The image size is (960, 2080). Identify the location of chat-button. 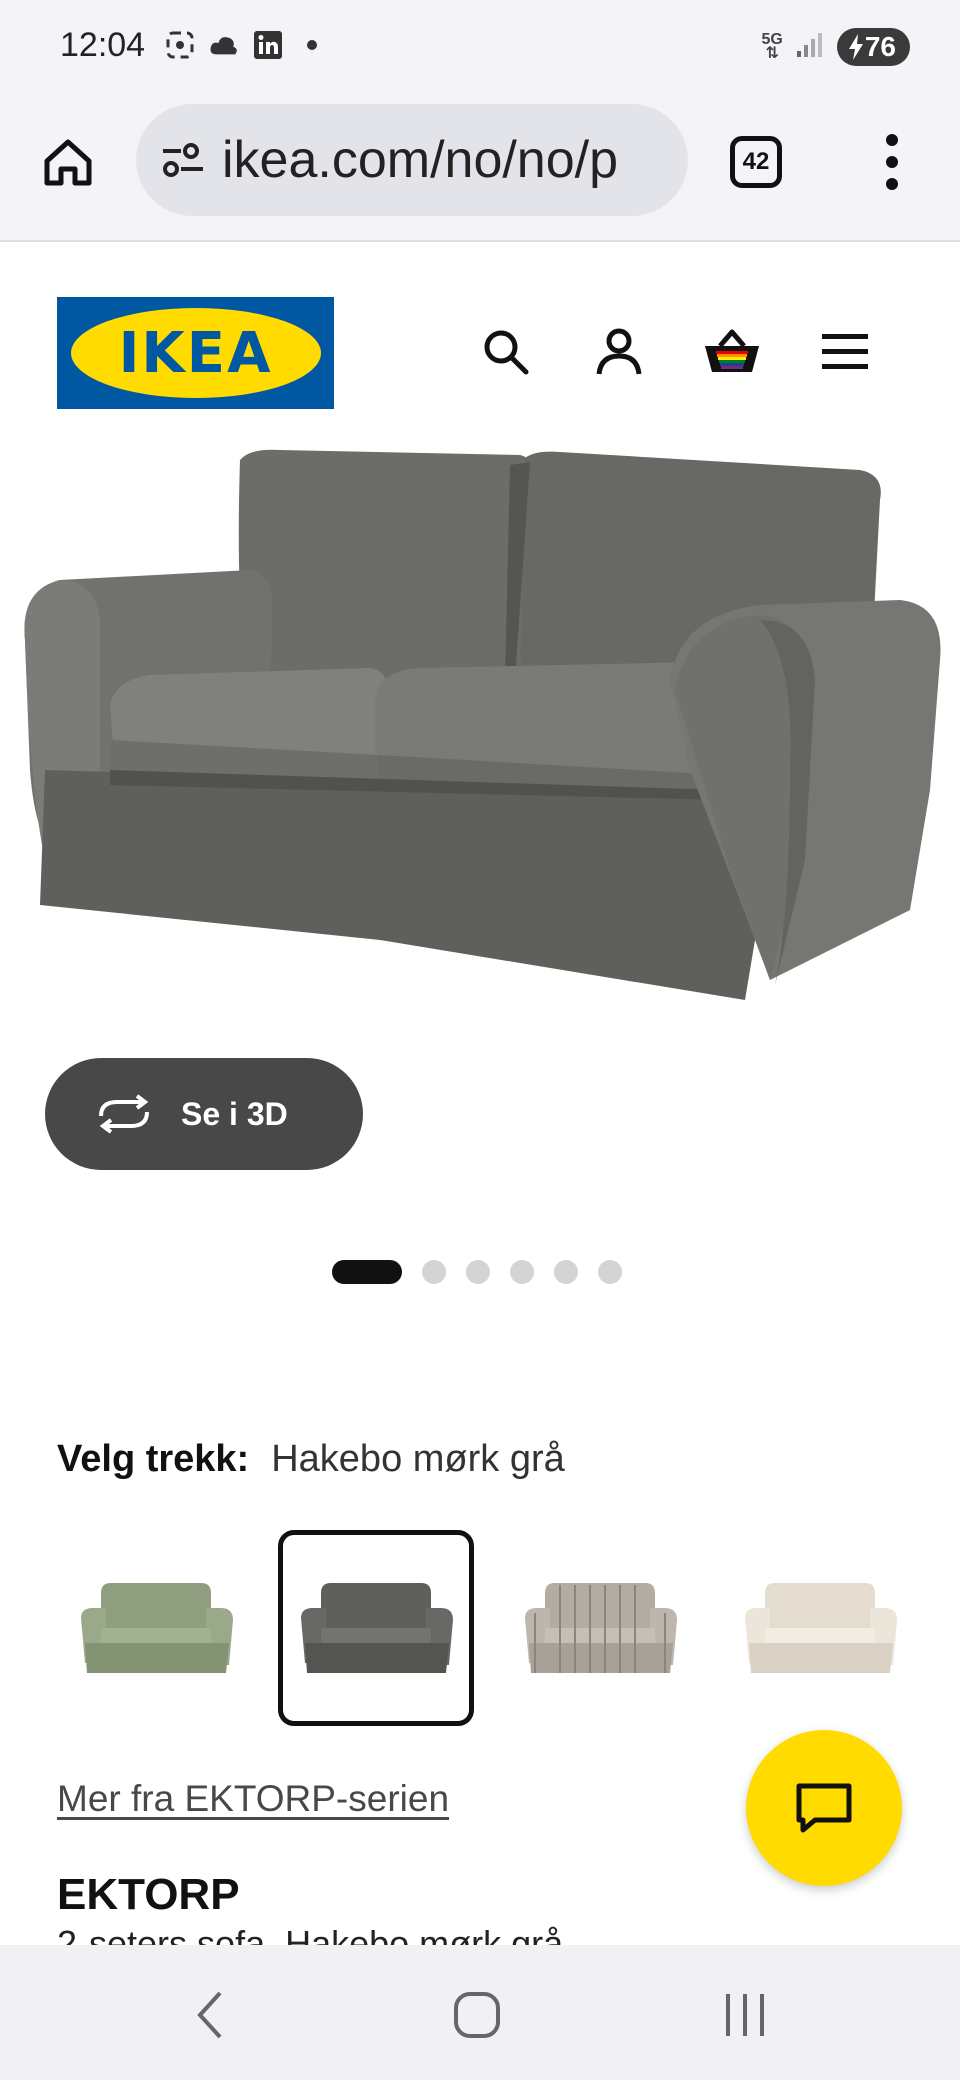
(824, 1808).